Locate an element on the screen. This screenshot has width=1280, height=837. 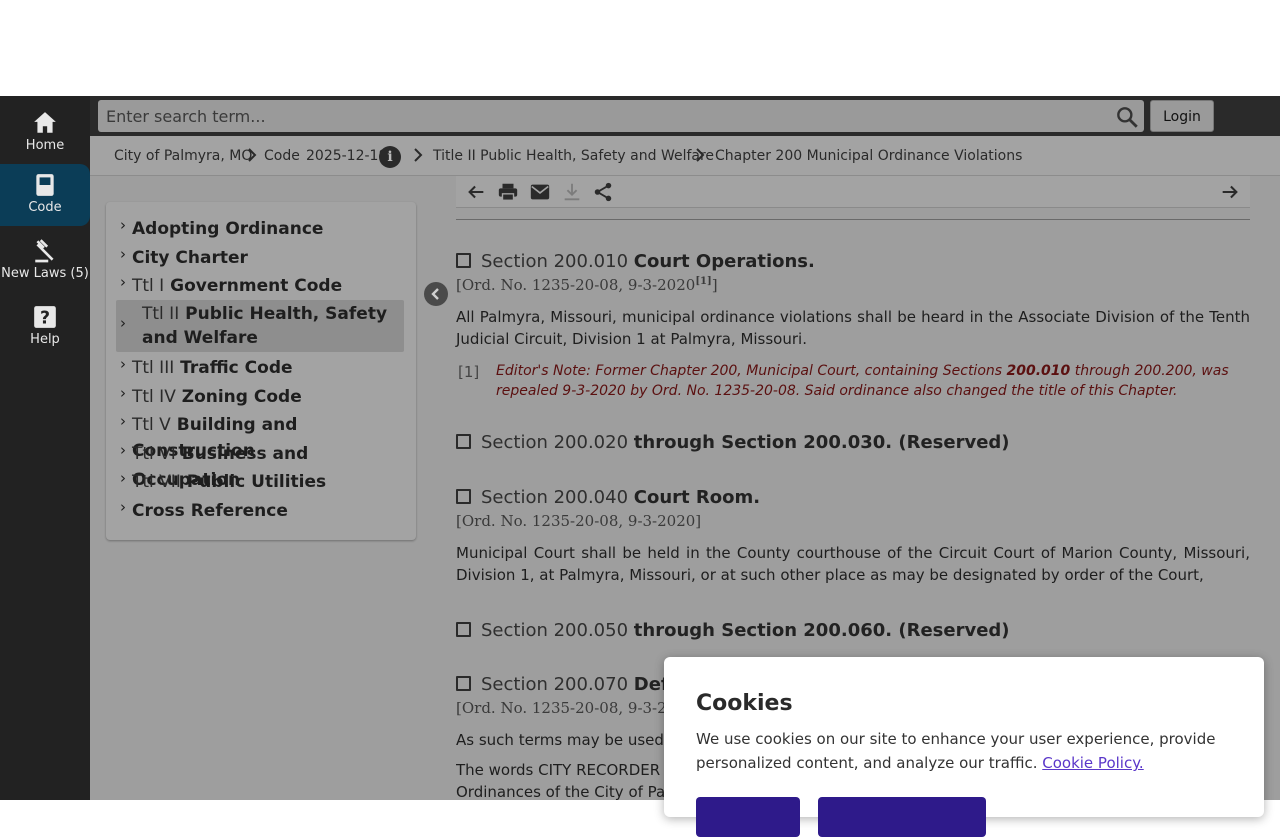
new-laws-text: New Laws is located at coordinates (34, 273).